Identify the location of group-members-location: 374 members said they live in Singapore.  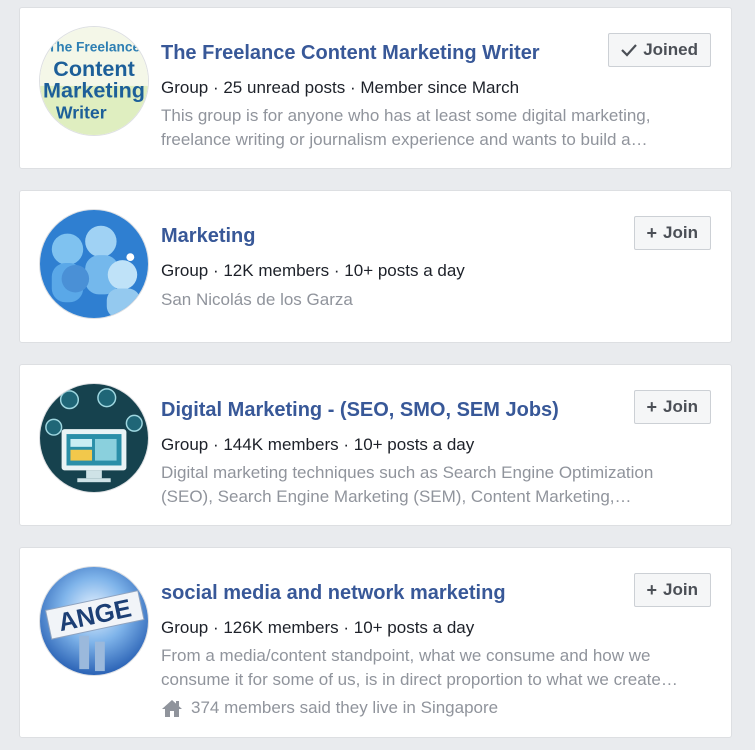
(329, 708).